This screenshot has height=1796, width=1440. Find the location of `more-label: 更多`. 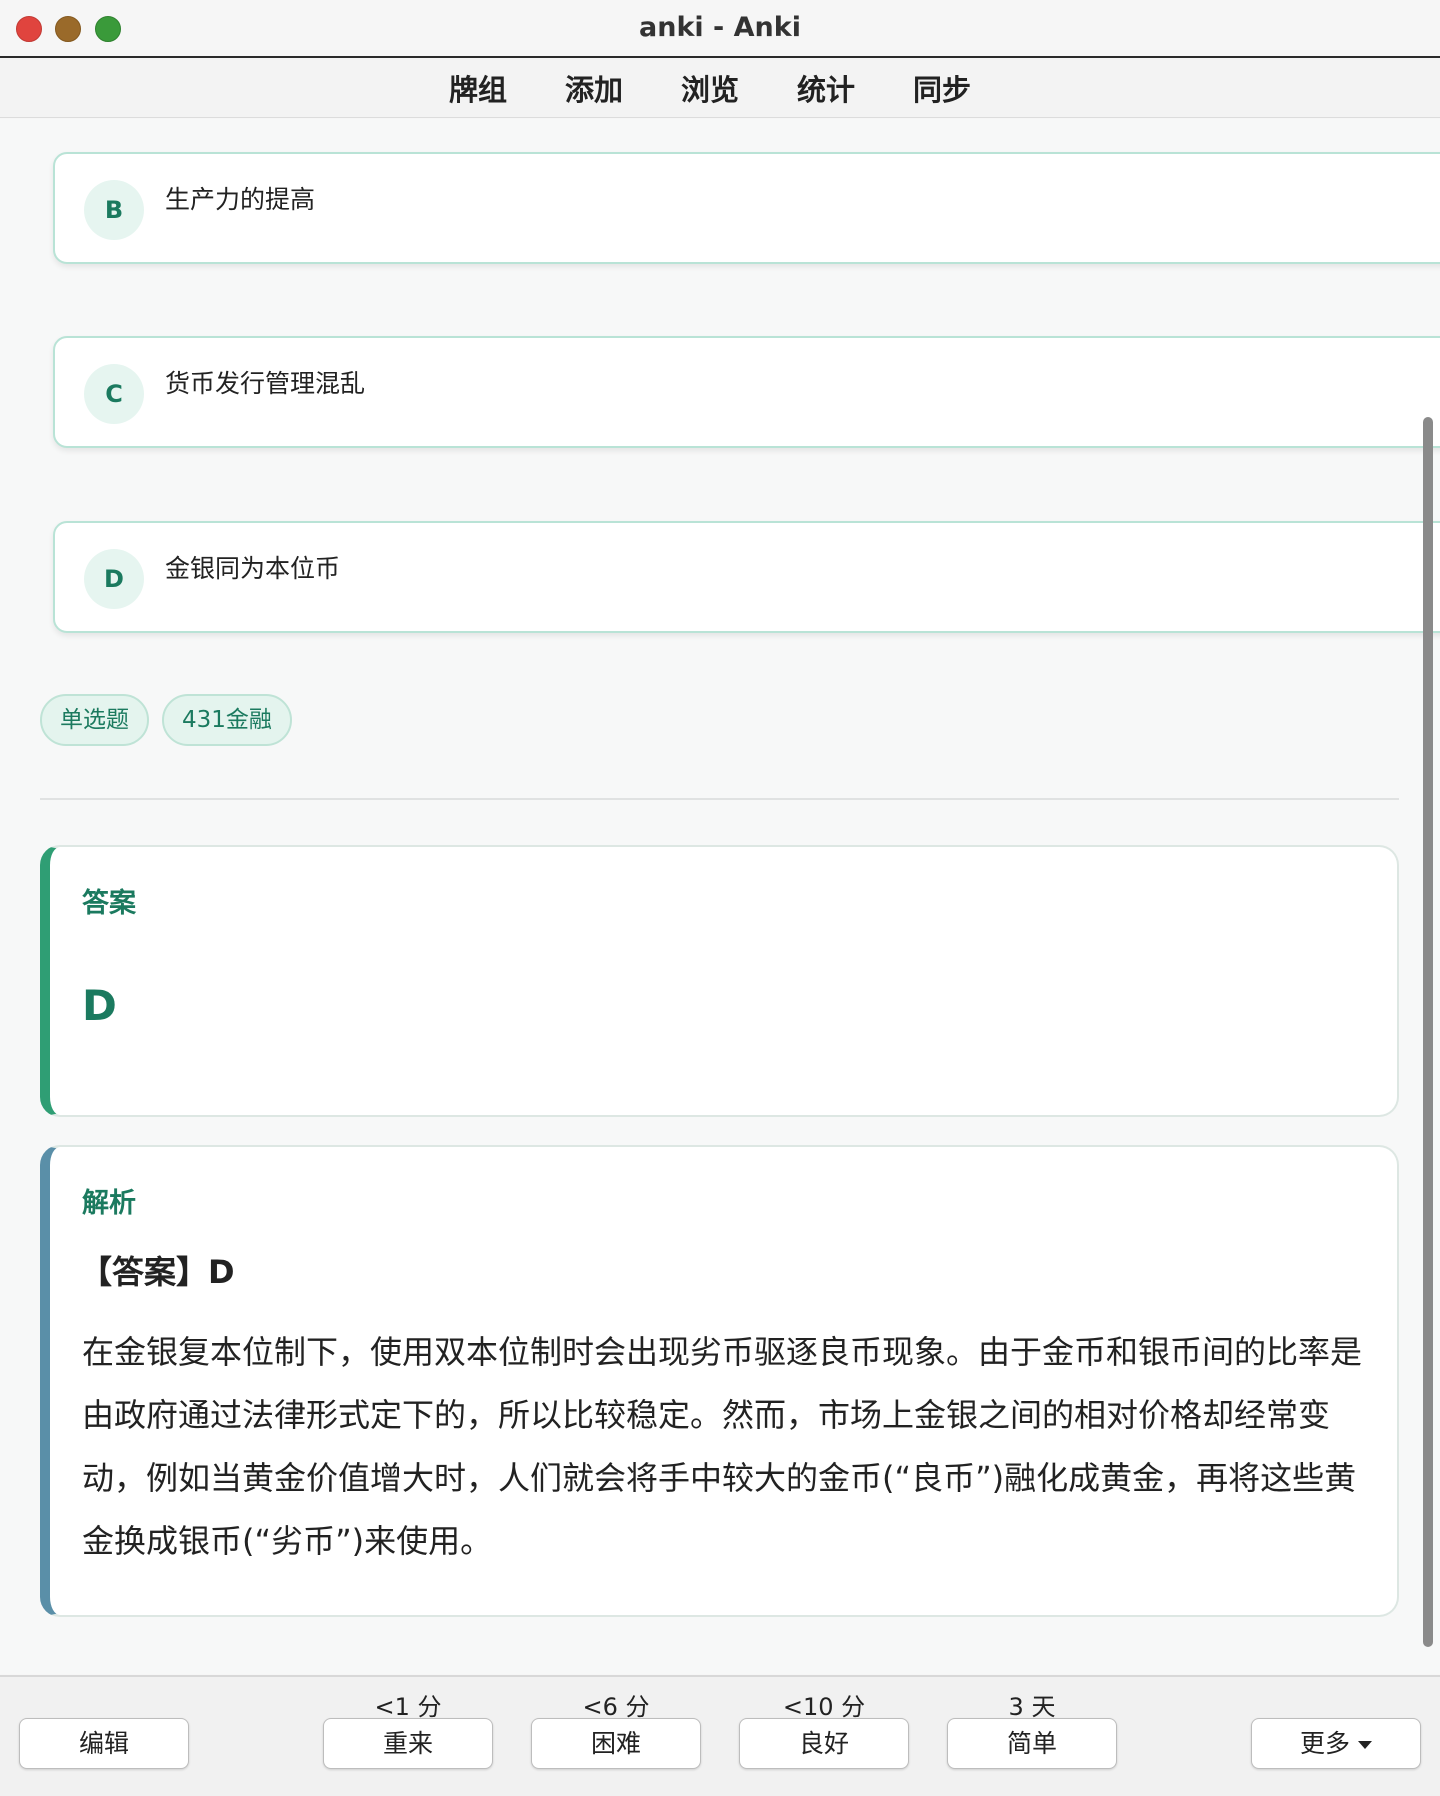

more-label: 更多 is located at coordinates (1324, 1743).